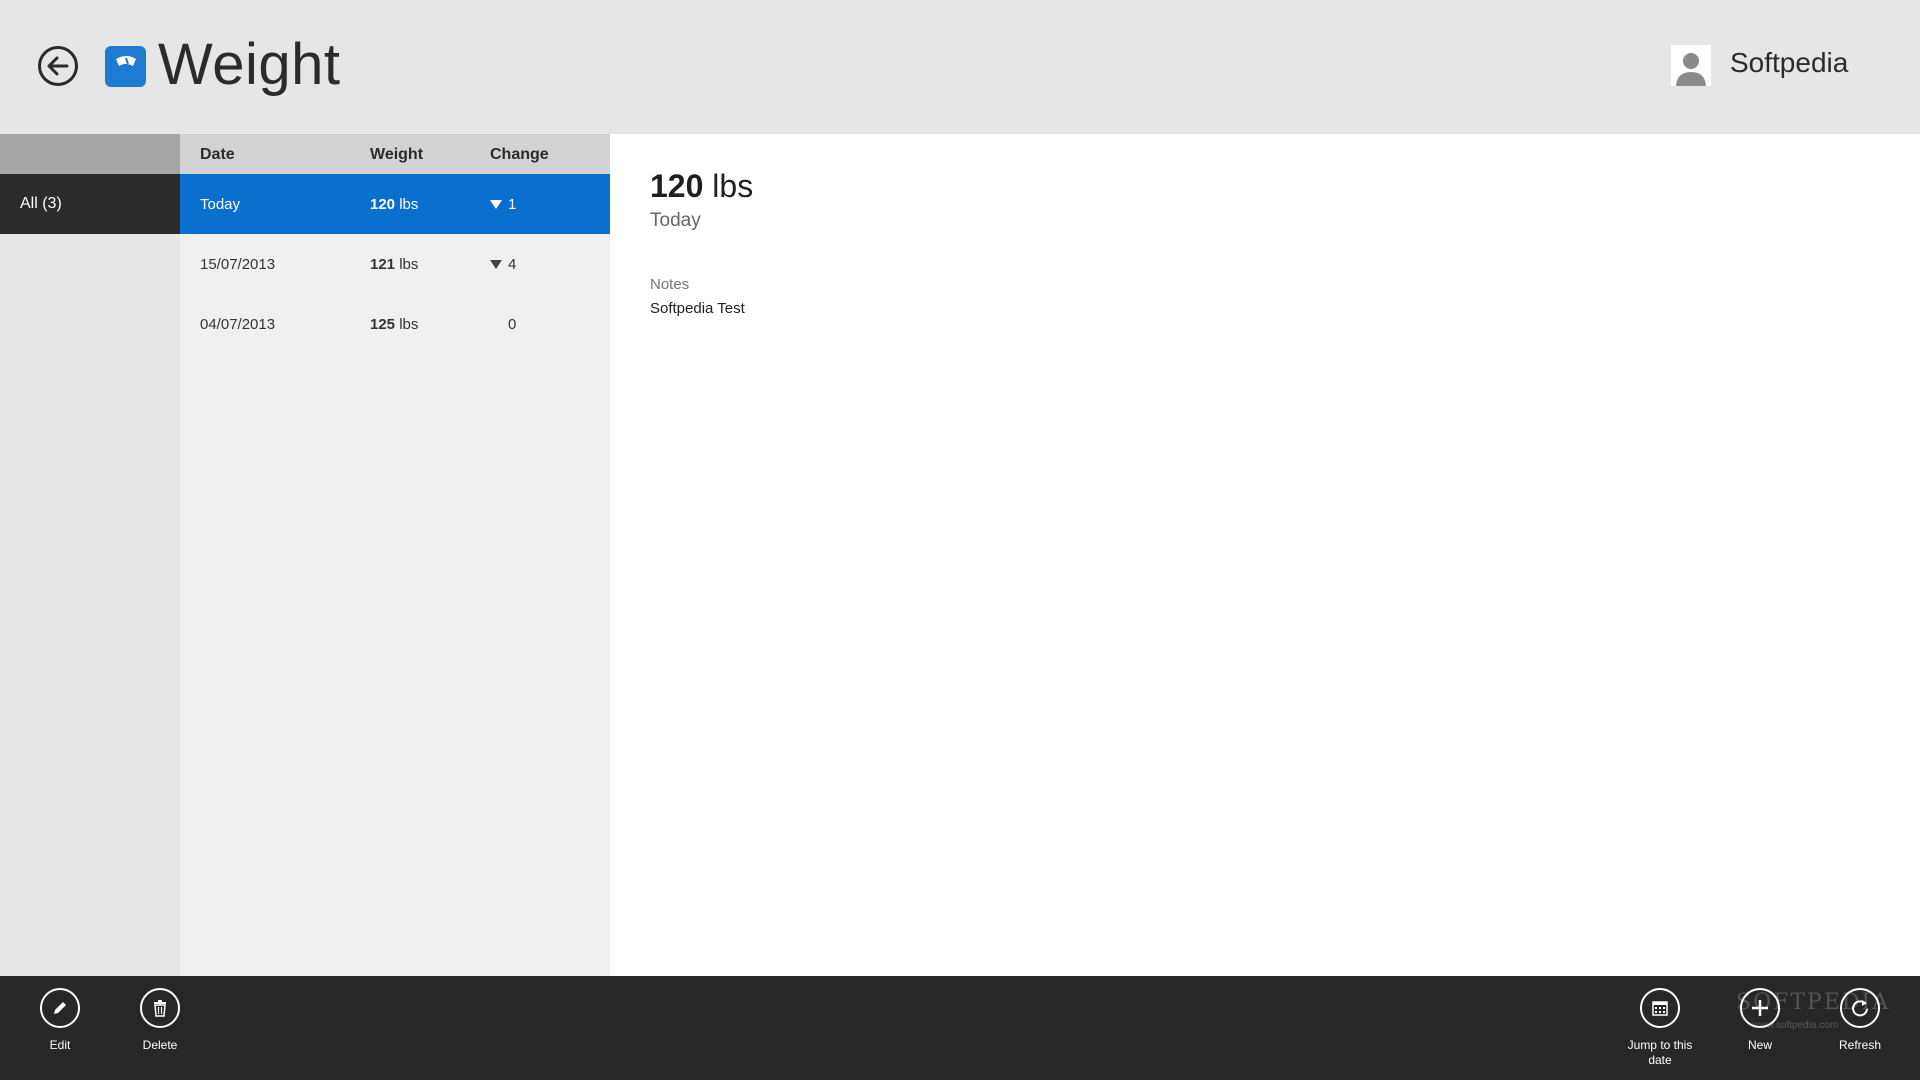  I want to click on refresh-label: Refresh, so click(1860, 1045).